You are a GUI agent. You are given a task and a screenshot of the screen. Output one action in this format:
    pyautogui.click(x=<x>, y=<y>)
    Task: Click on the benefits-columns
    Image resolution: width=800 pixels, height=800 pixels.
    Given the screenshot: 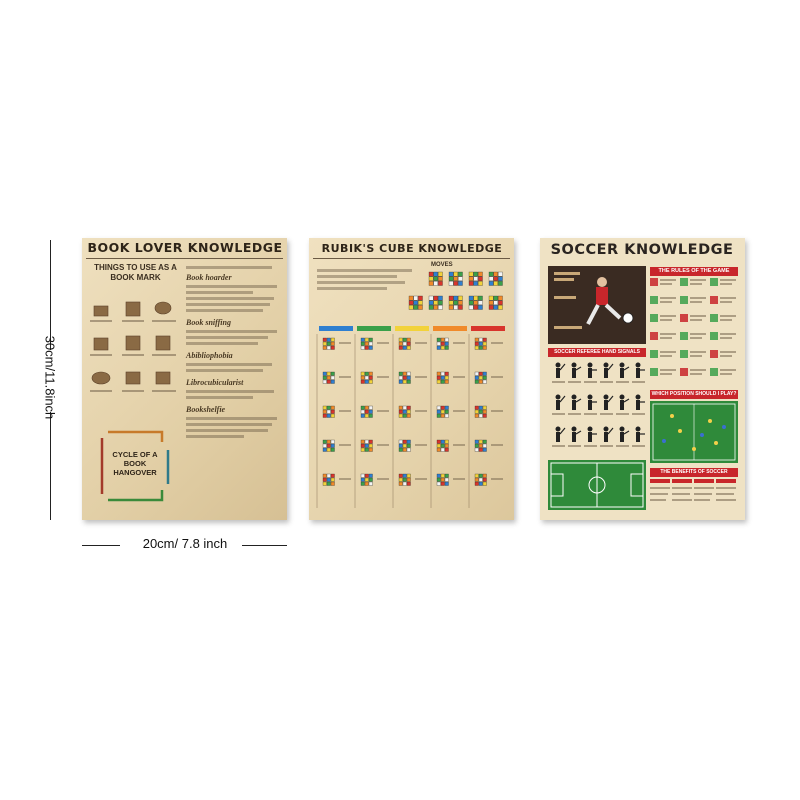 What is the action you would take?
    pyautogui.click(x=693, y=490)
    